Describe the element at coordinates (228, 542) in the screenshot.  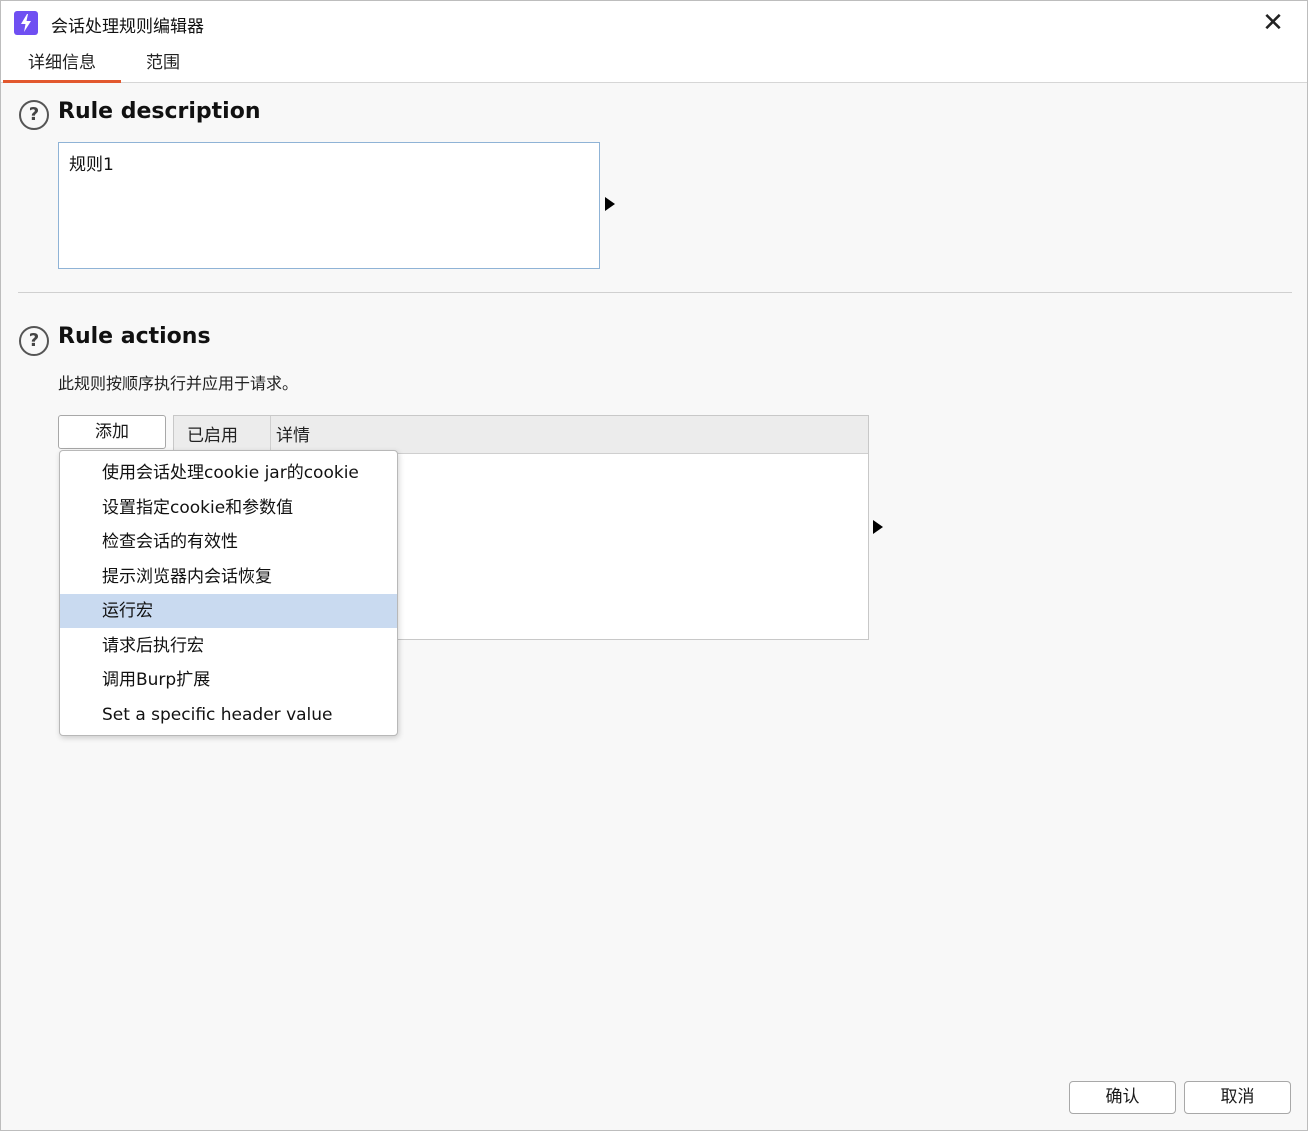
I see `menu-item-check-session: 检查会话的有效性` at that location.